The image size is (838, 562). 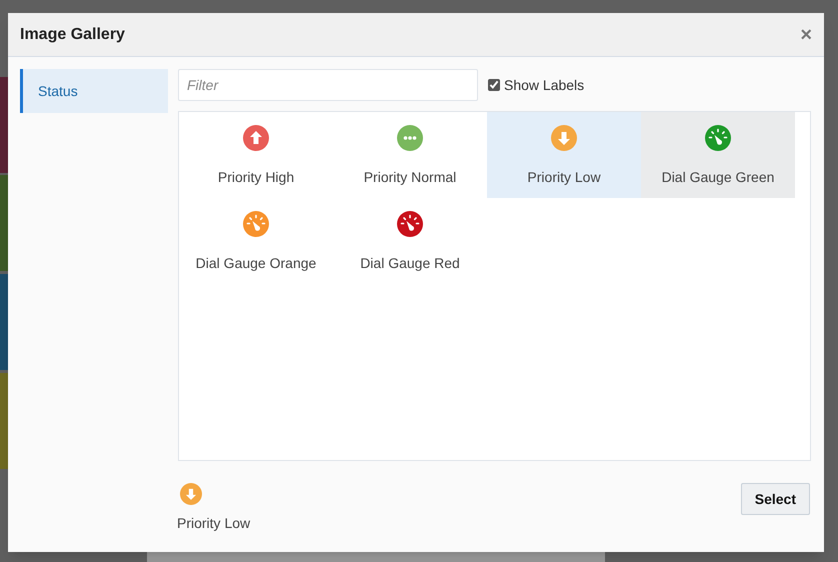 What do you see at coordinates (806, 34) in the screenshot?
I see `close-button: ×` at bounding box center [806, 34].